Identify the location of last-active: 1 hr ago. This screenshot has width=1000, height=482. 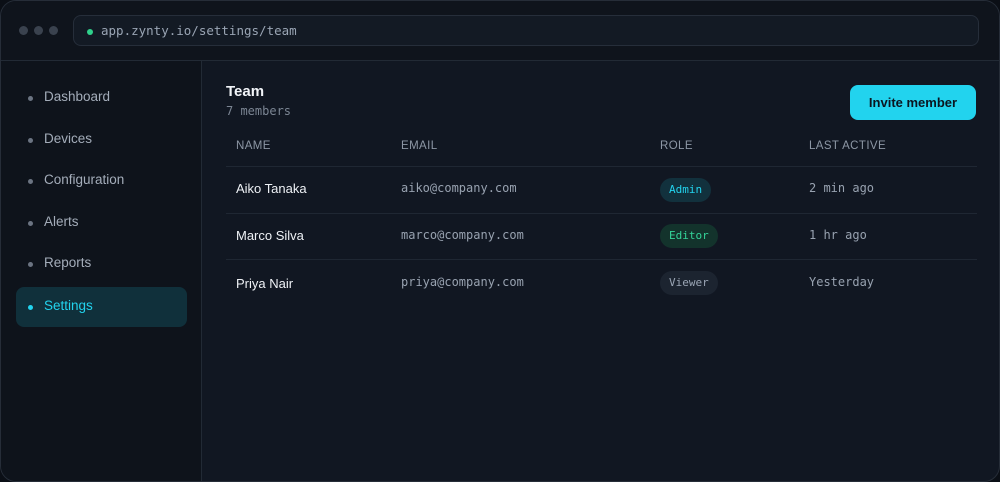
(838, 235).